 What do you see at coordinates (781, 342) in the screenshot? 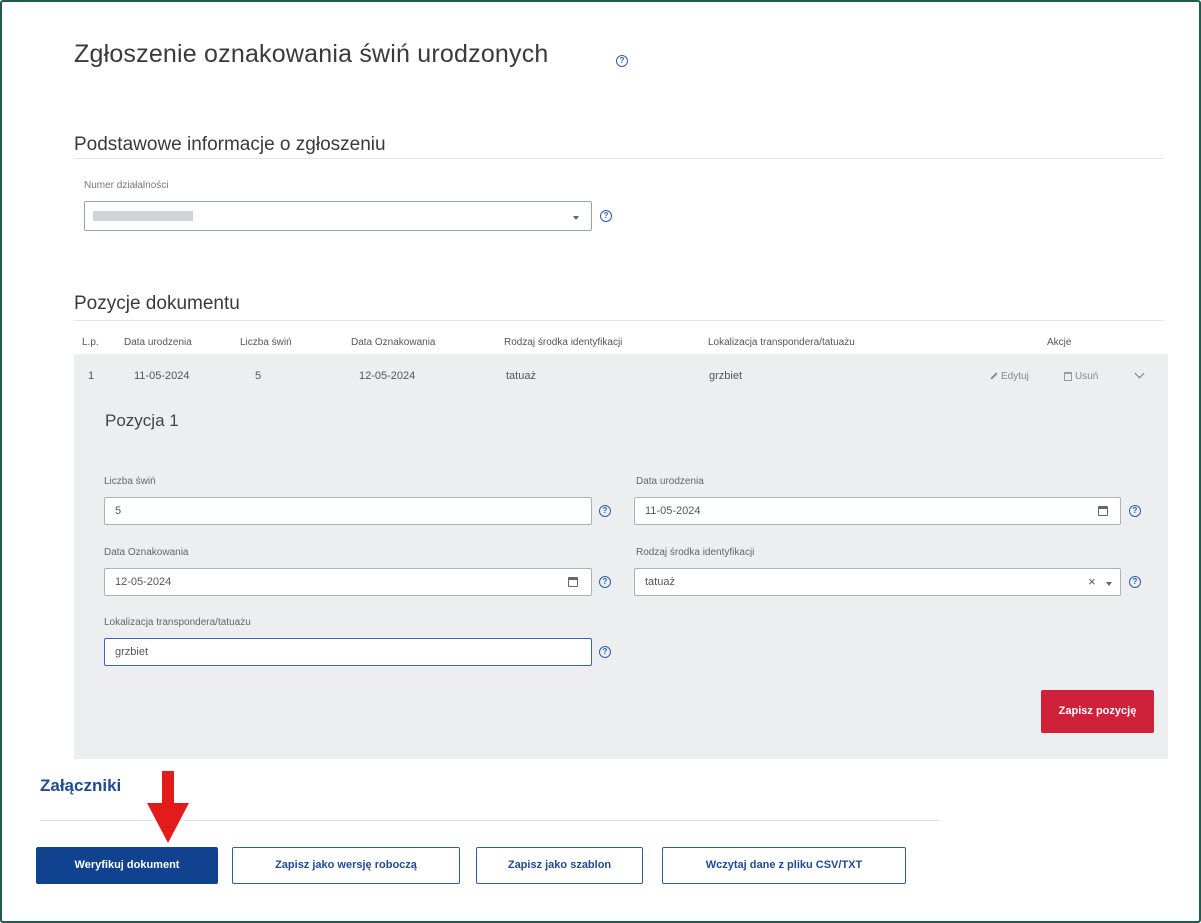
I see `column-header-location: Lokalizacja transpondera/tatuażu` at bounding box center [781, 342].